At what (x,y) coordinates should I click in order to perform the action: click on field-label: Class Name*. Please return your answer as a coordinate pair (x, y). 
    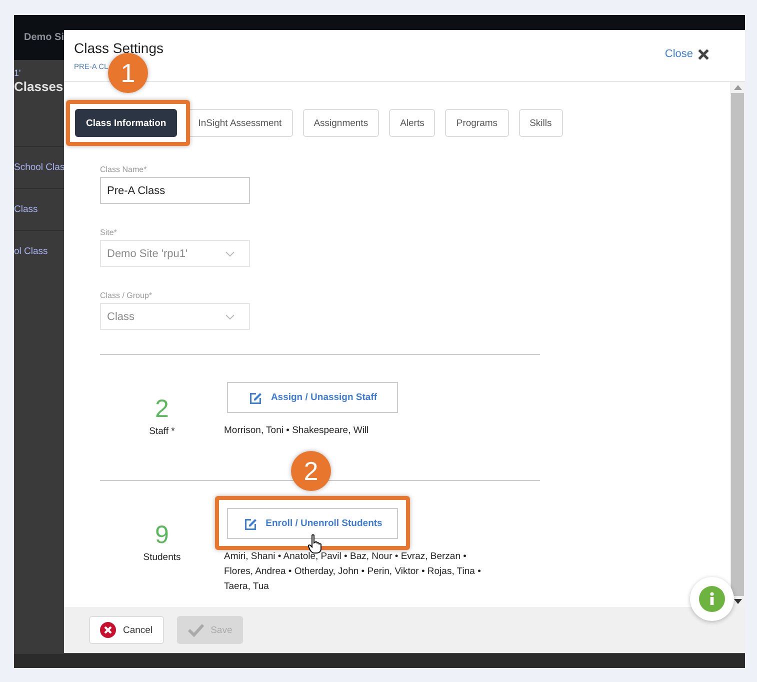
    Looking at the image, I should click on (124, 169).